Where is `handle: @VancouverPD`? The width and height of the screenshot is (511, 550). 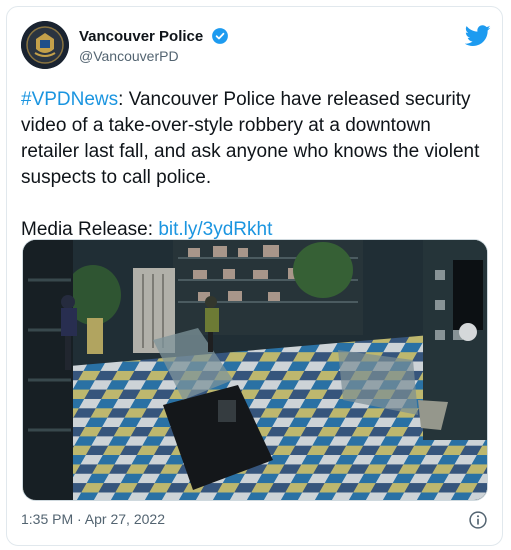
handle: @VancouverPD is located at coordinates (154, 56).